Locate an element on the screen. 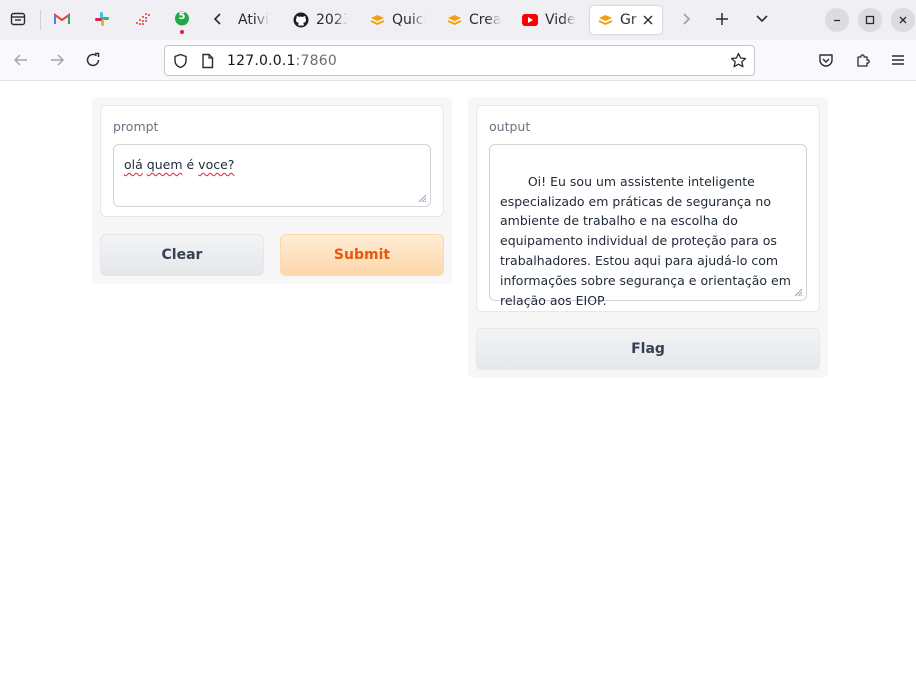 The height and width of the screenshot is (700, 916). prompt-label: prompt is located at coordinates (136, 126).